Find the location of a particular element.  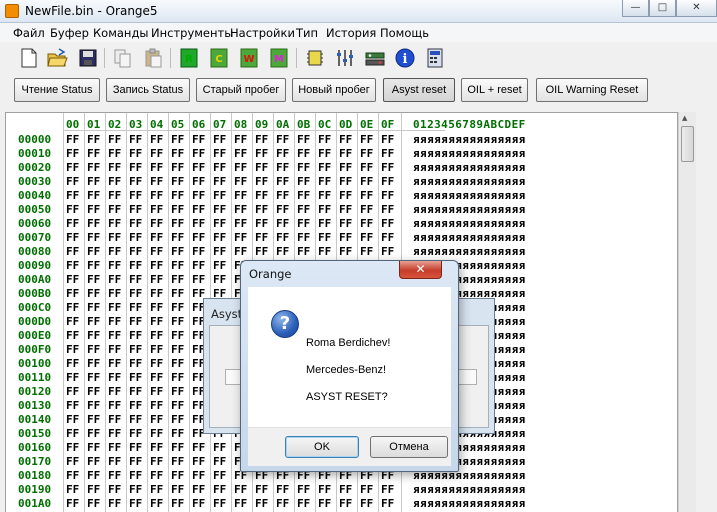

save-disk-icon is located at coordinates (88, 58).